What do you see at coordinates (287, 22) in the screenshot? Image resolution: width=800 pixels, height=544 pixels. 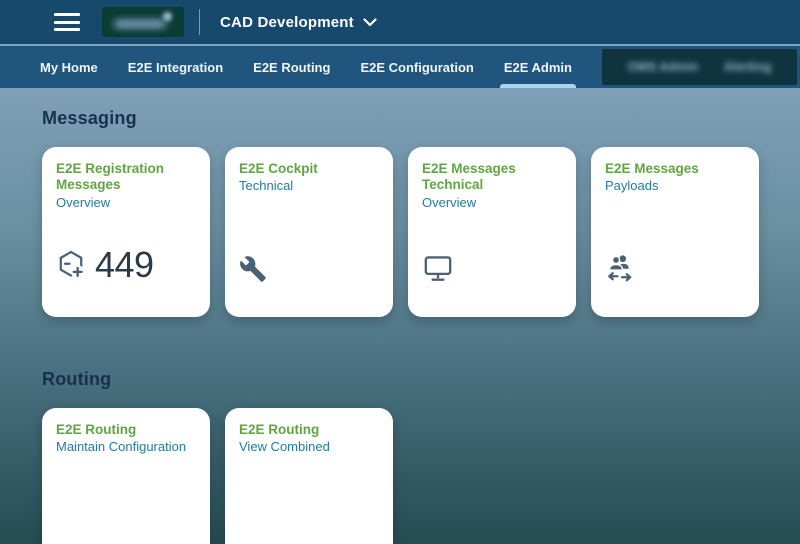 I see `app-title: CAD Development` at bounding box center [287, 22].